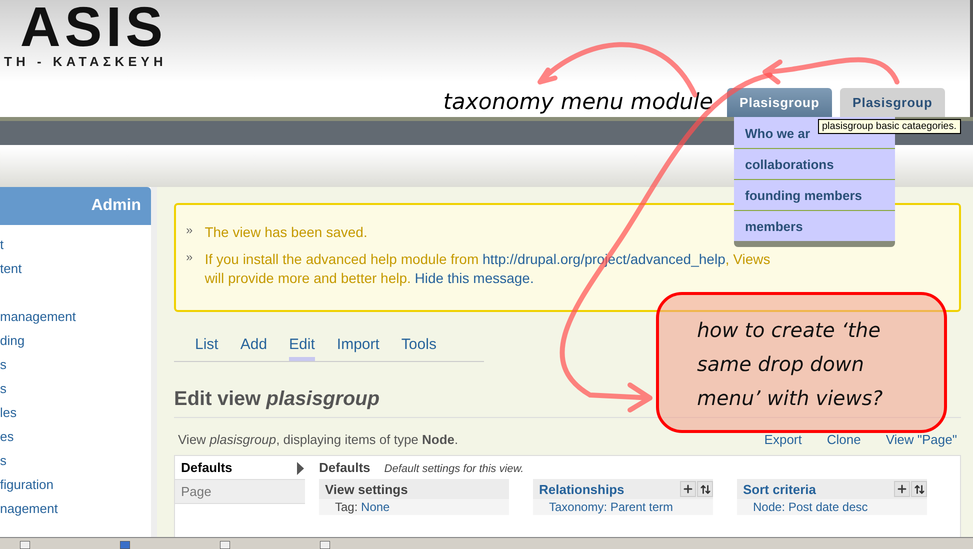 This screenshot has width=973, height=549. What do you see at coordinates (75, 245) in the screenshot?
I see `sidebar-link: t` at bounding box center [75, 245].